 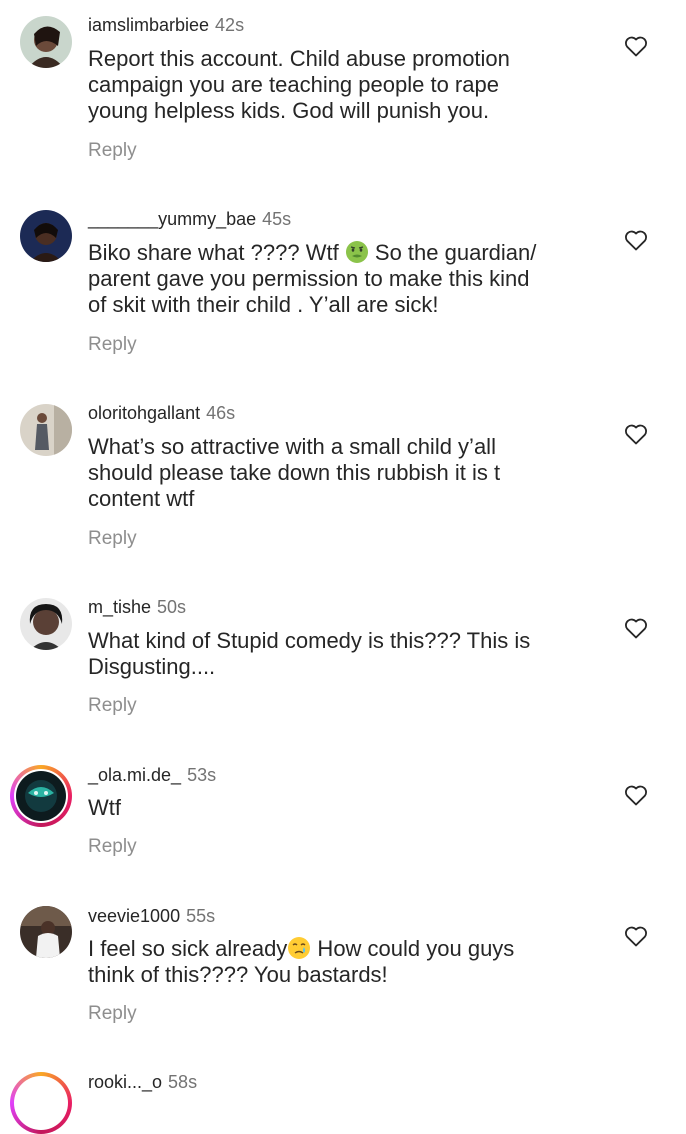 I want to click on comment-header: m_tishe 50s, so click(x=137, y=607).